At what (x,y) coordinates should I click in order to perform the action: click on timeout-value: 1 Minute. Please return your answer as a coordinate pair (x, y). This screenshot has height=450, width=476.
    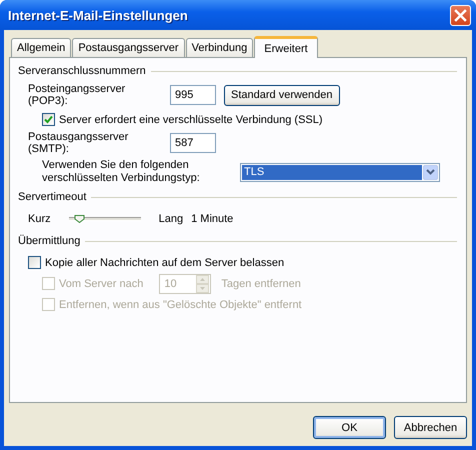
    Looking at the image, I should click on (212, 219).